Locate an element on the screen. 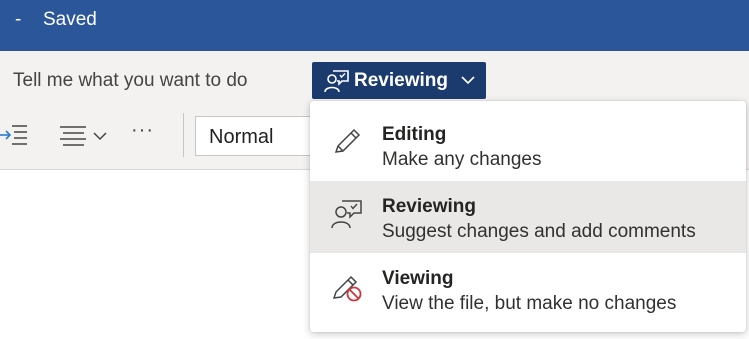  menu-item-description: Suggest changes and add comments is located at coordinates (539, 231).